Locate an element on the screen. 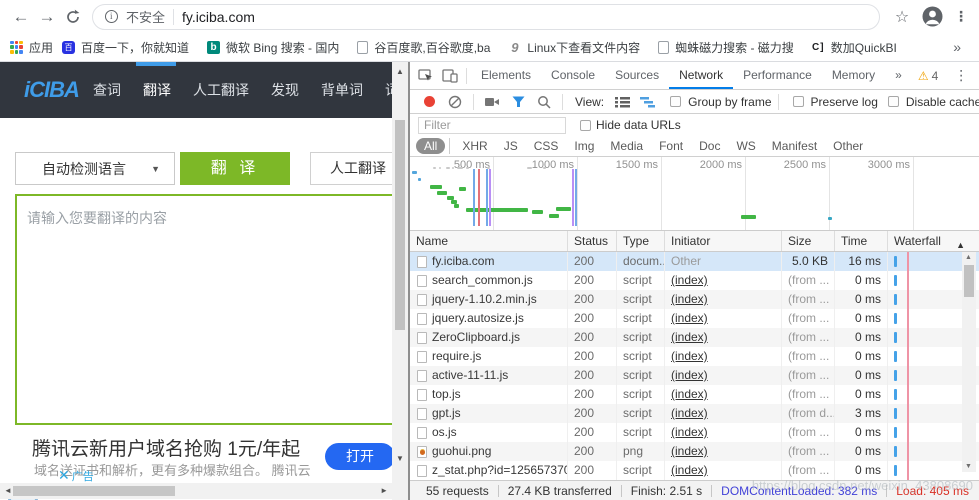  bookmarks-overflow-chevron: » is located at coordinates (957, 47).